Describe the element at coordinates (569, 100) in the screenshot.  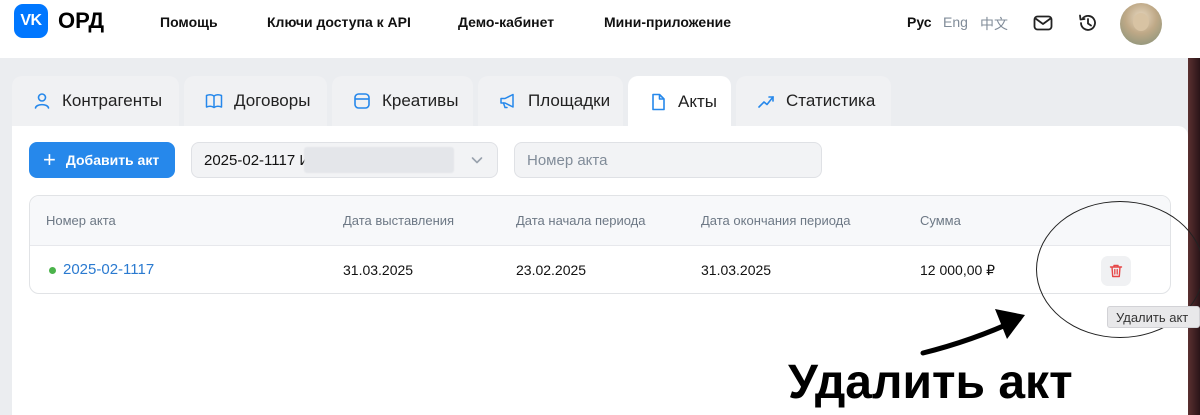
I see `tab-label: Площадки` at that location.